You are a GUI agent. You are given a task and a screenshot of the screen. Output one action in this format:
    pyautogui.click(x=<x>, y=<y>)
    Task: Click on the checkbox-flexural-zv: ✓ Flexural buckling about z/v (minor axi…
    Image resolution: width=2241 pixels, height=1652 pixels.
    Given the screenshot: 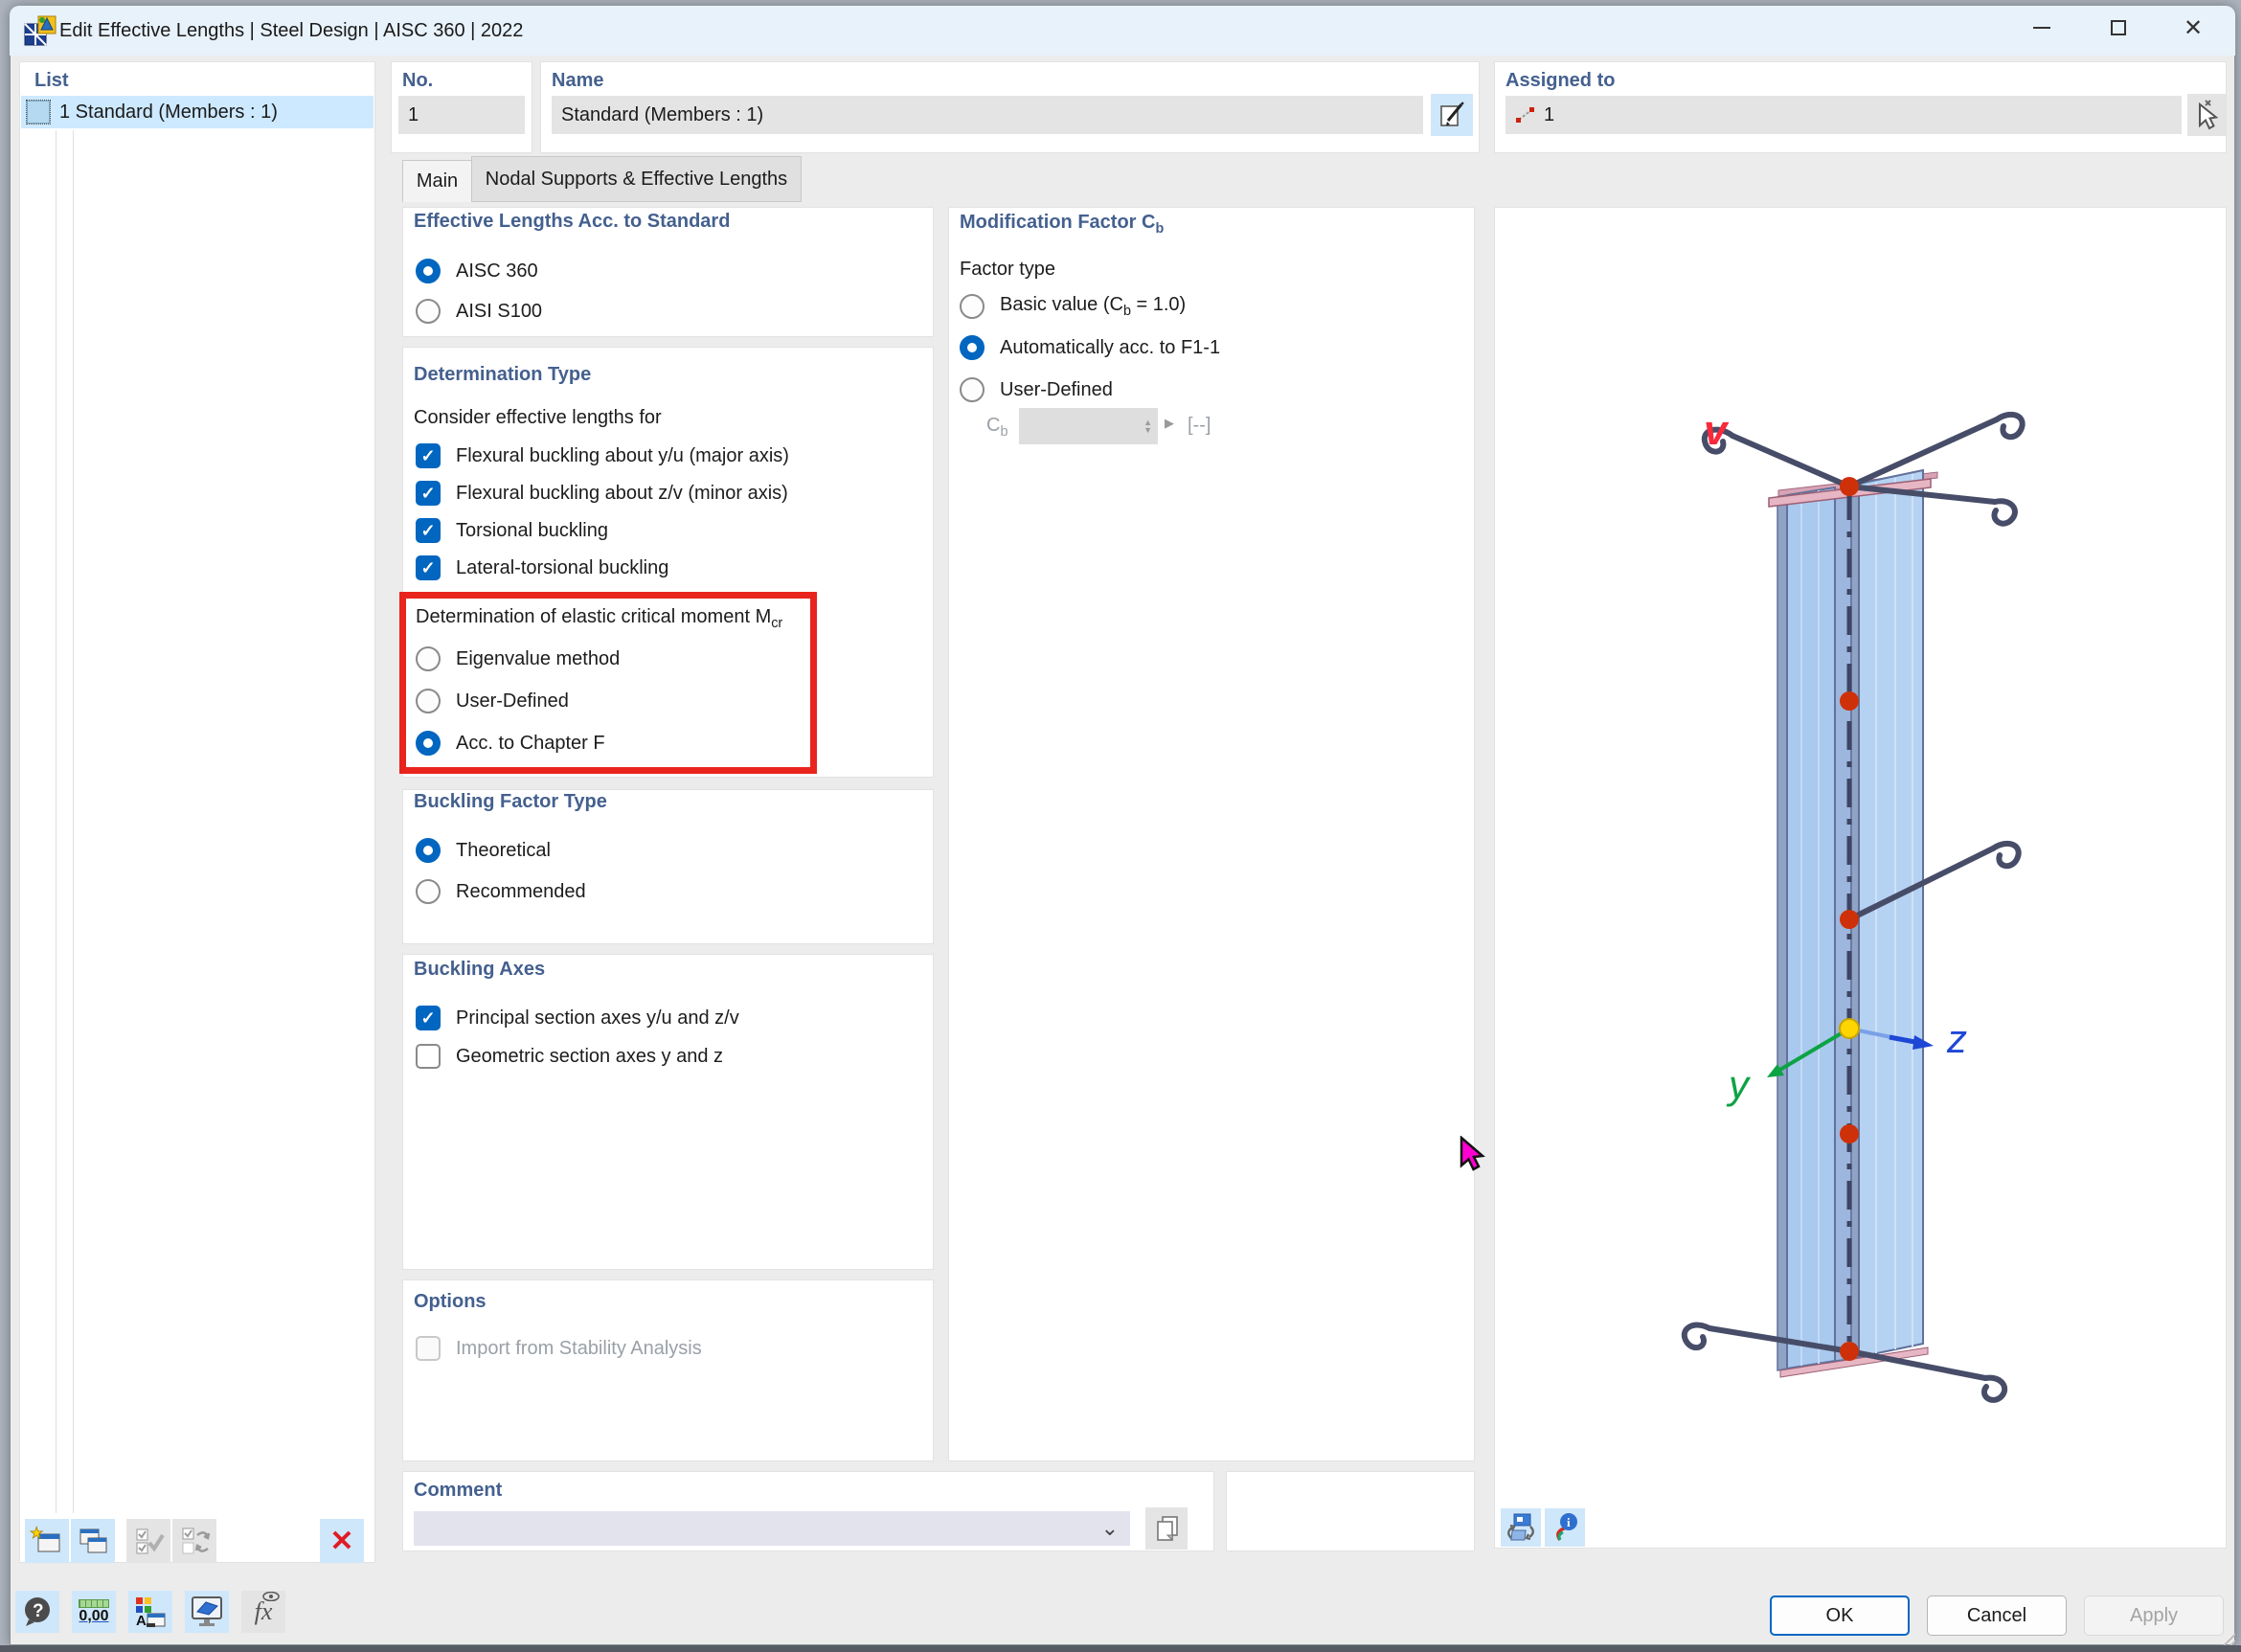 What is the action you would take?
    pyautogui.click(x=602, y=493)
    